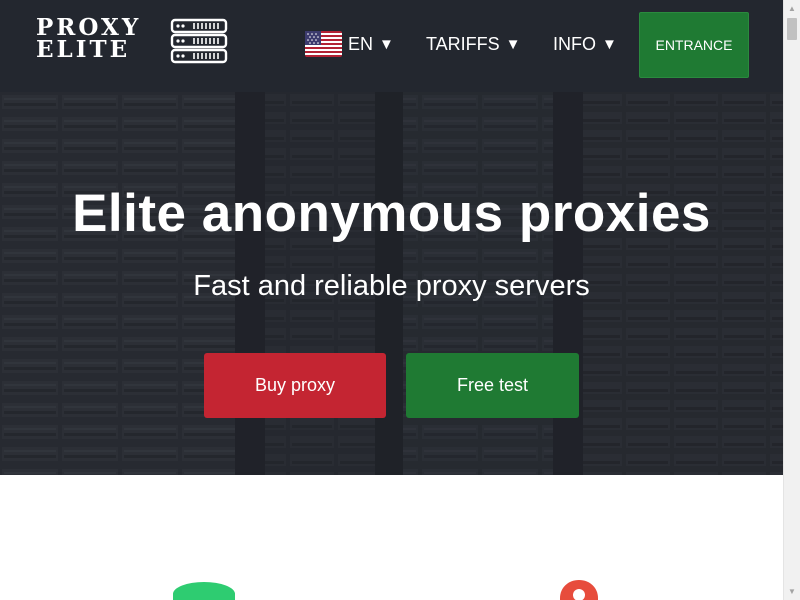 This screenshot has width=800, height=600. I want to click on page-scrollbar: ▲ ▼, so click(791, 300).